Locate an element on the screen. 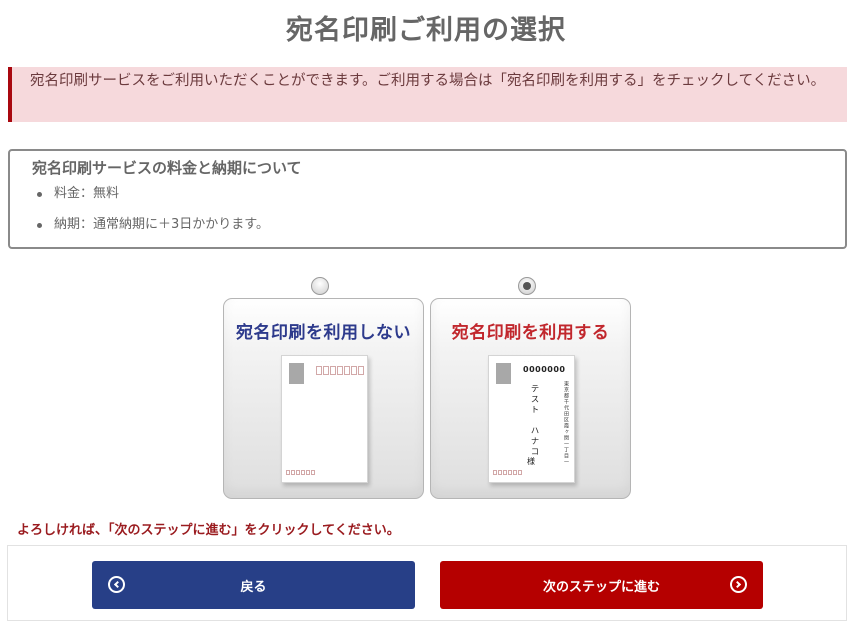 This screenshot has width=852, height=638. back-button: 戻る is located at coordinates (253, 585).